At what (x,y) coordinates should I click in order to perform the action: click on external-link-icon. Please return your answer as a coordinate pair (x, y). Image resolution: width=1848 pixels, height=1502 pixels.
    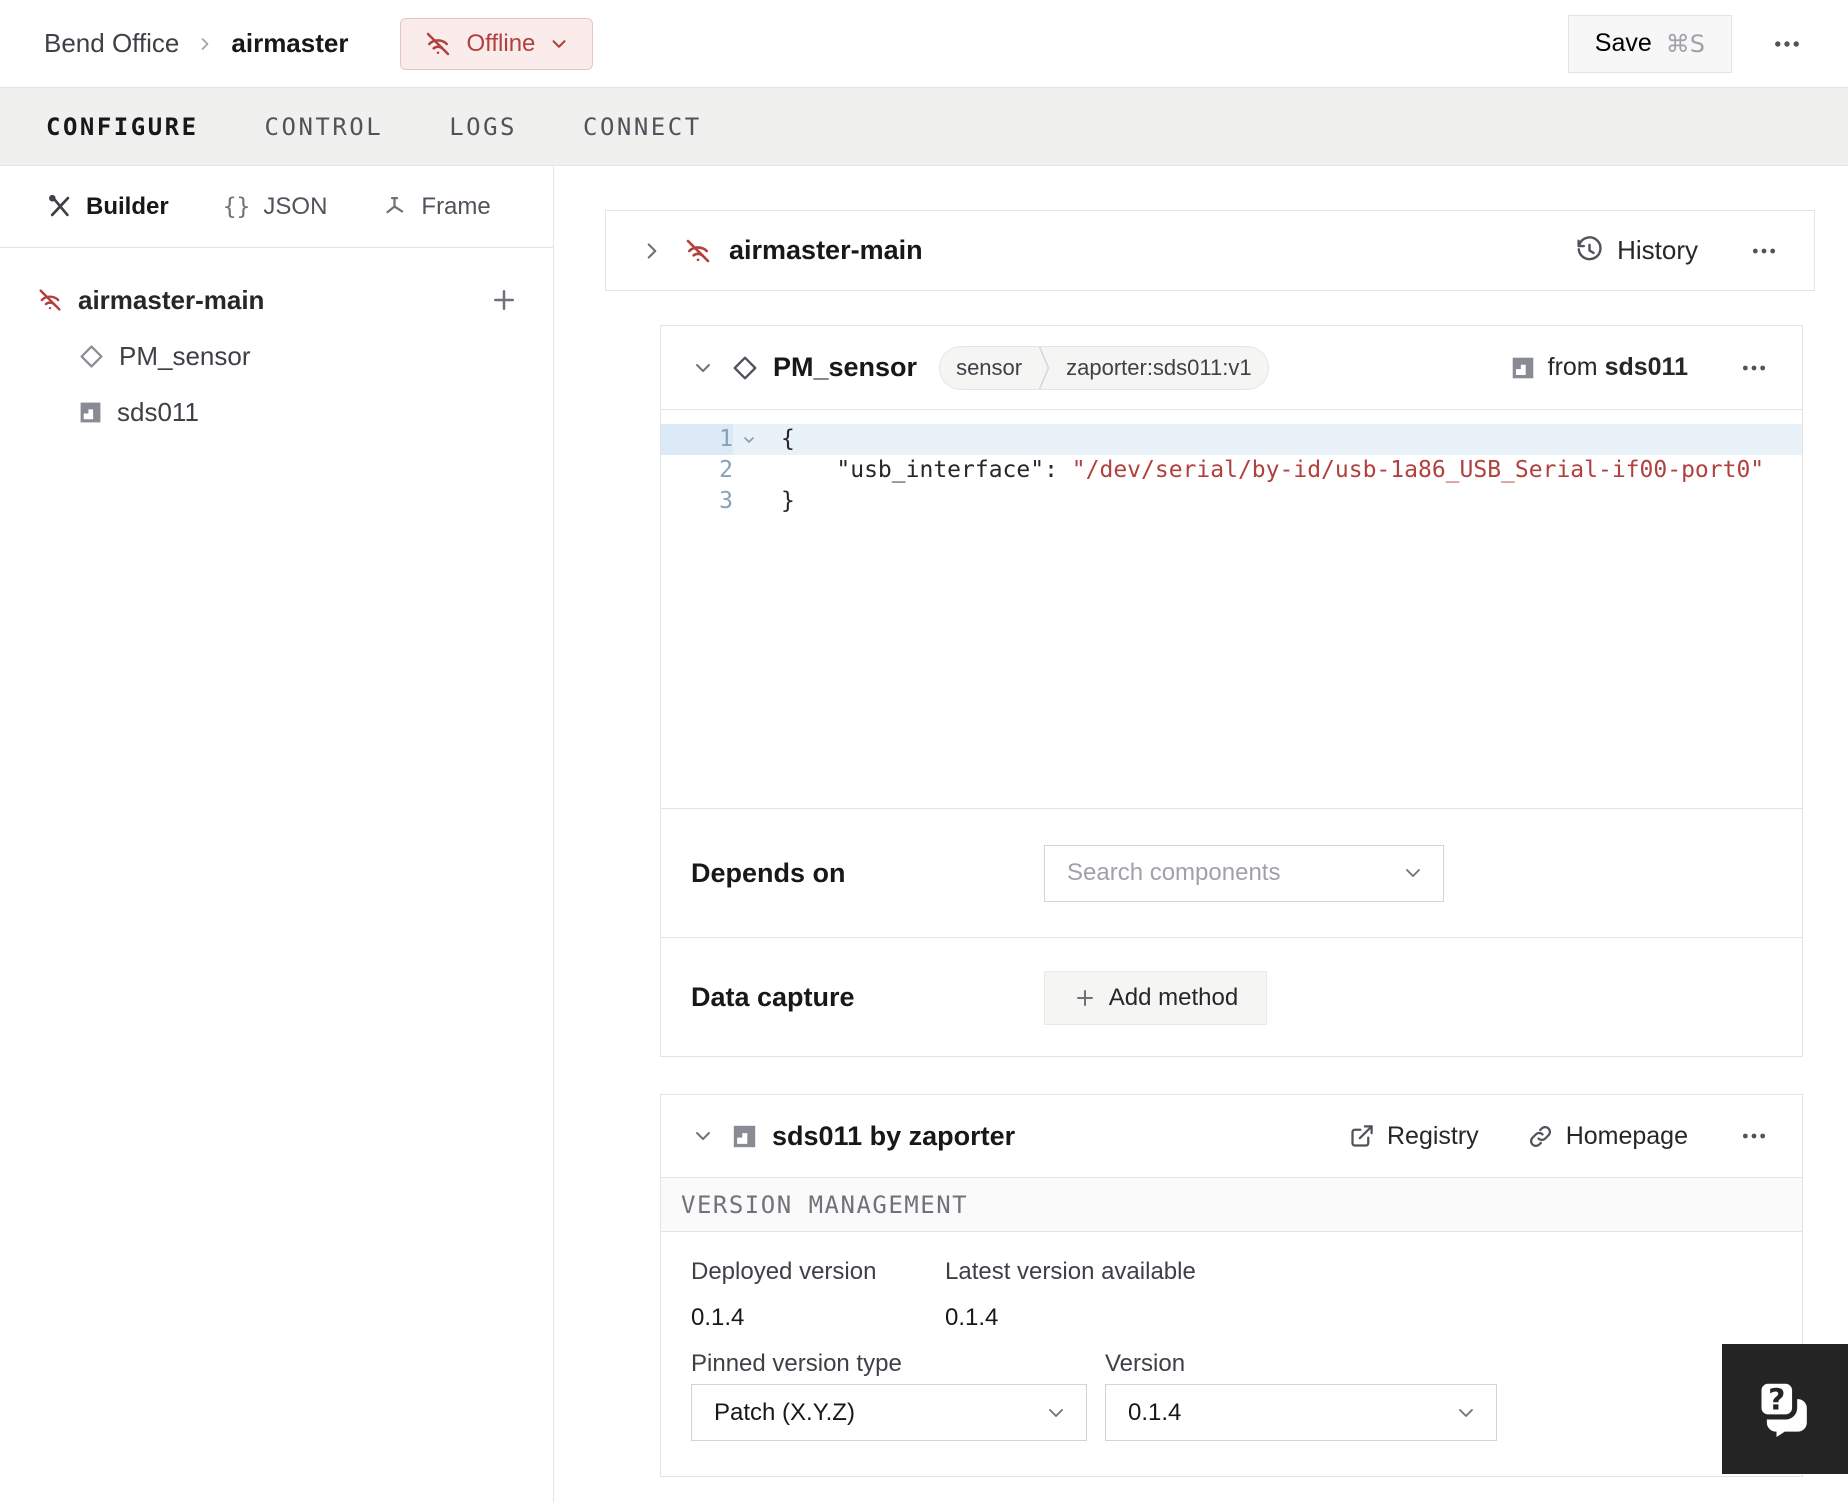
    Looking at the image, I should click on (1361, 1136).